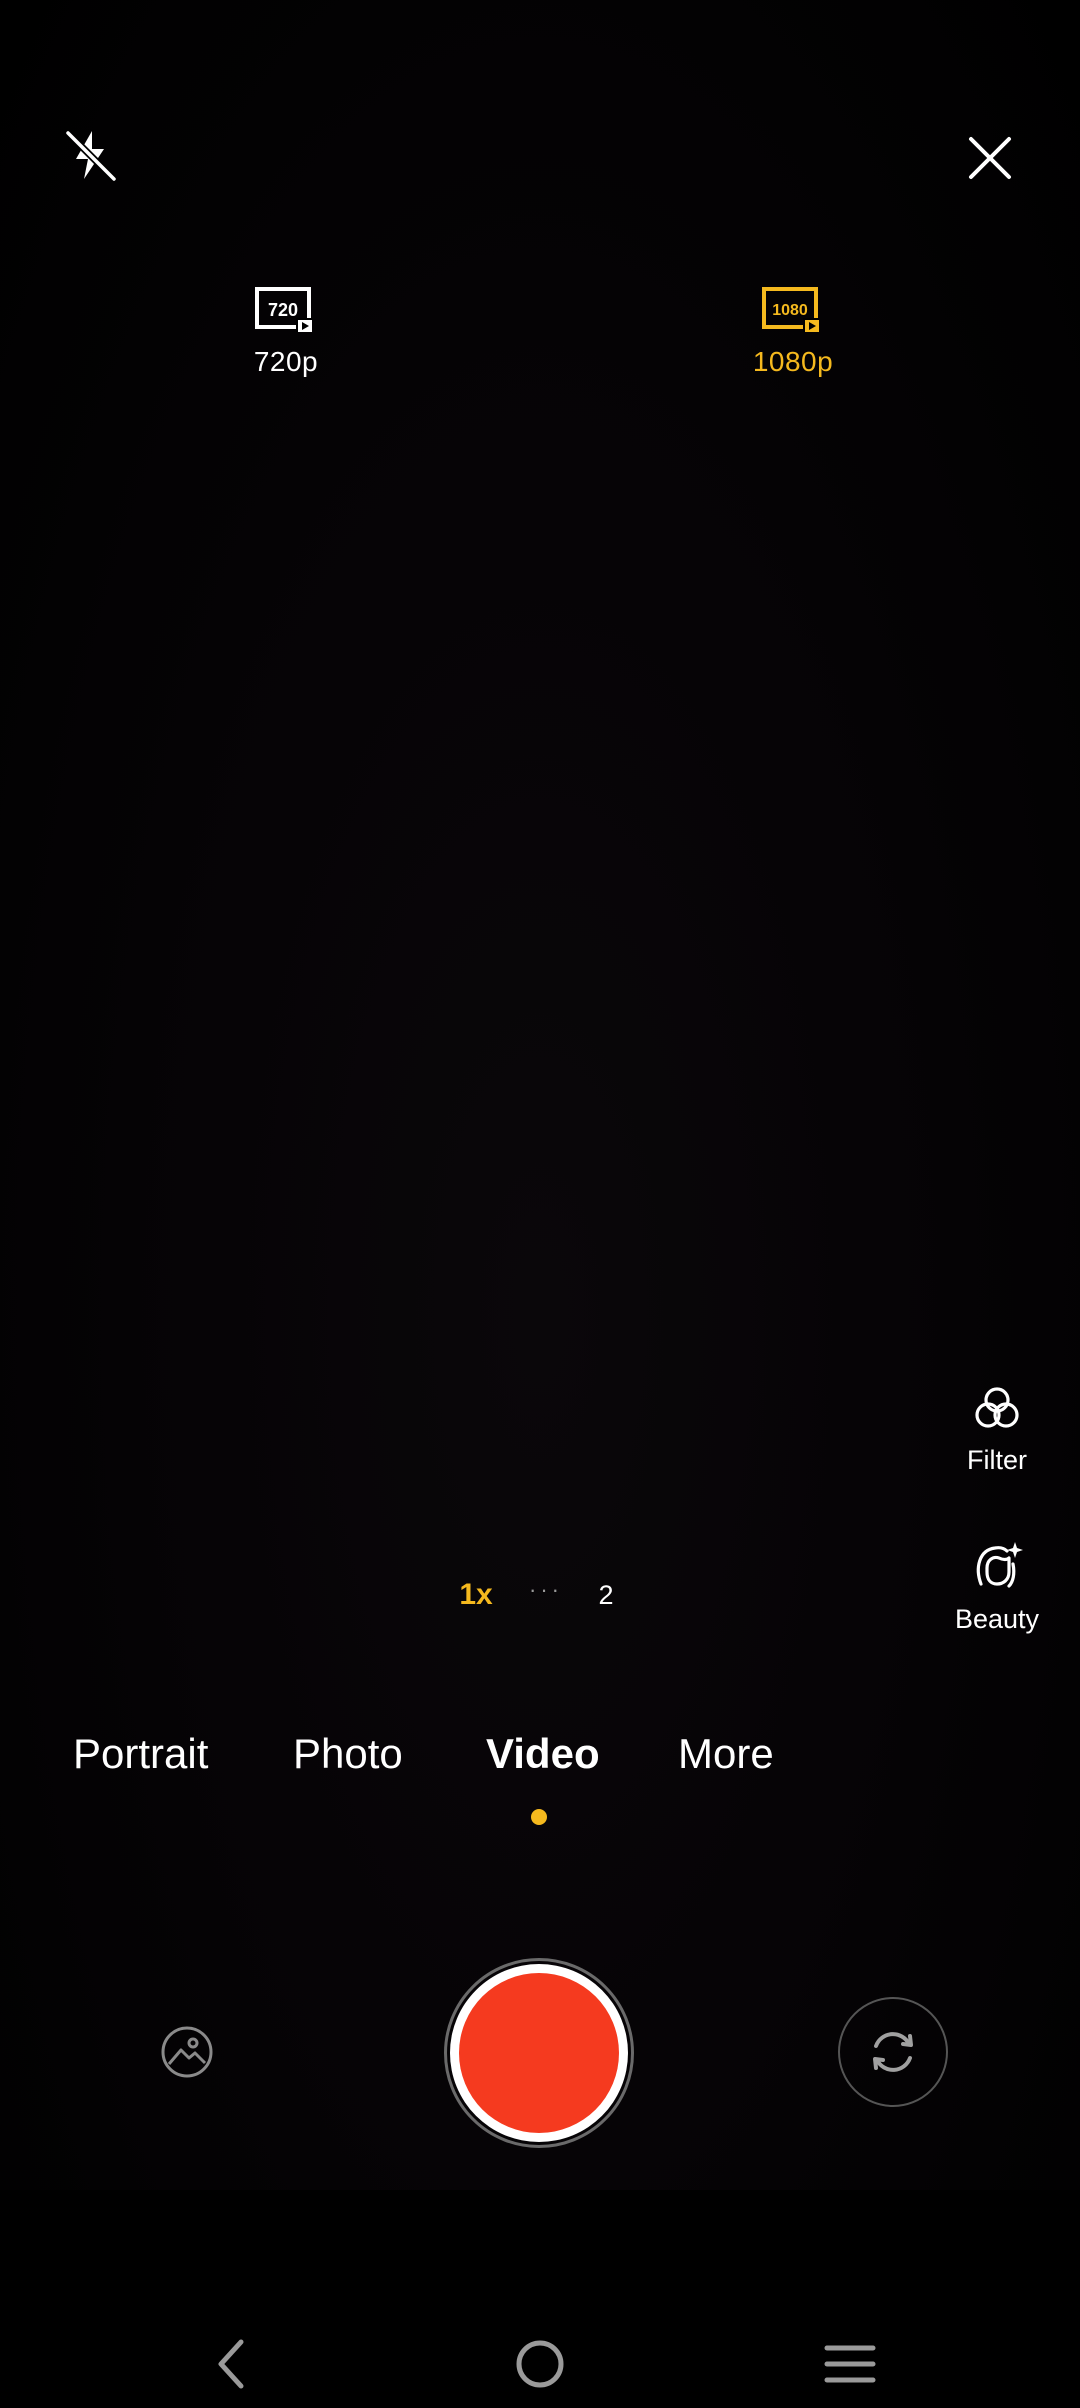  What do you see at coordinates (539, 1817) in the screenshot?
I see `mode-active-indicator` at bounding box center [539, 1817].